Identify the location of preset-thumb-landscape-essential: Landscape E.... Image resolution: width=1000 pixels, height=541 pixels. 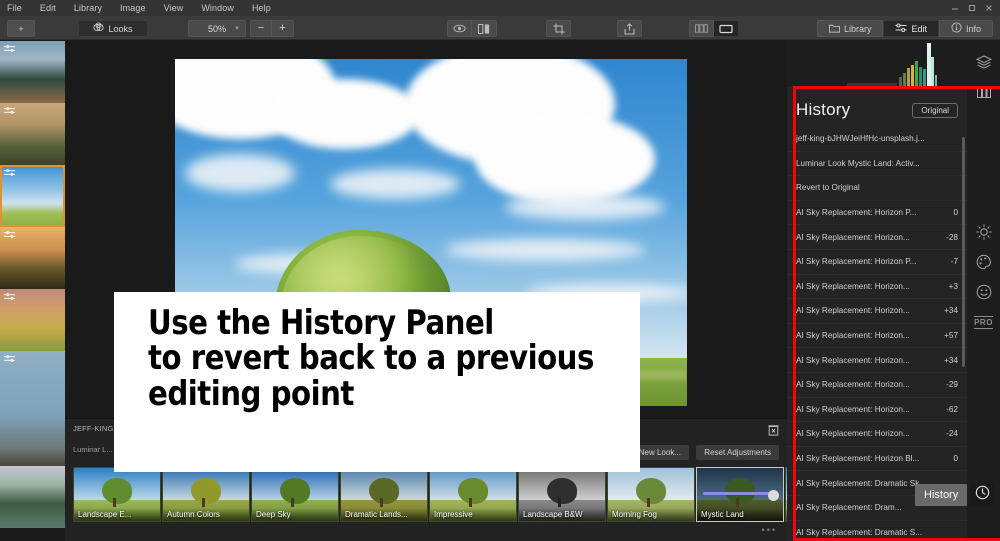
(117, 494).